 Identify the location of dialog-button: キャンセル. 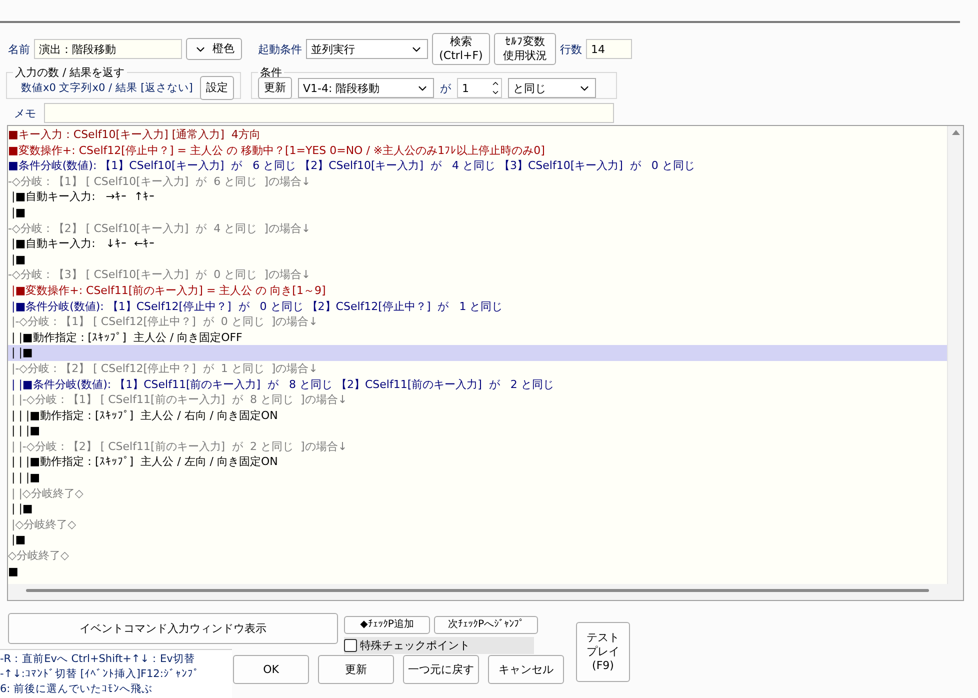
(526, 669).